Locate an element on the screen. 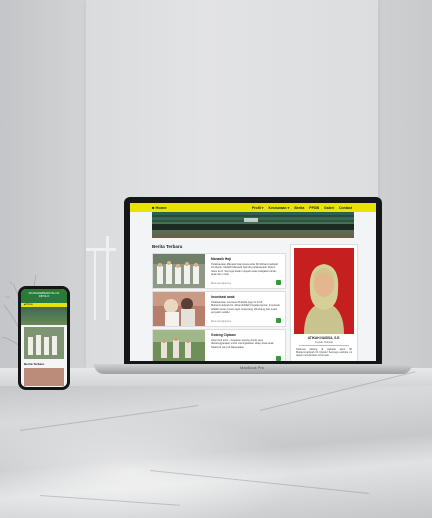 The height and width of the screenshot is (518, 432). news-title: Gotong Ciptaan is located at coordinates (223, 335).